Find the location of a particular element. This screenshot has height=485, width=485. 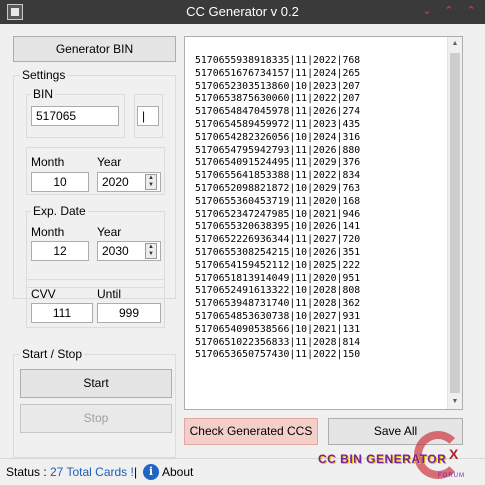

card-line: 5170653948731740|11|2028|362 is located at coordinates (278, 304).